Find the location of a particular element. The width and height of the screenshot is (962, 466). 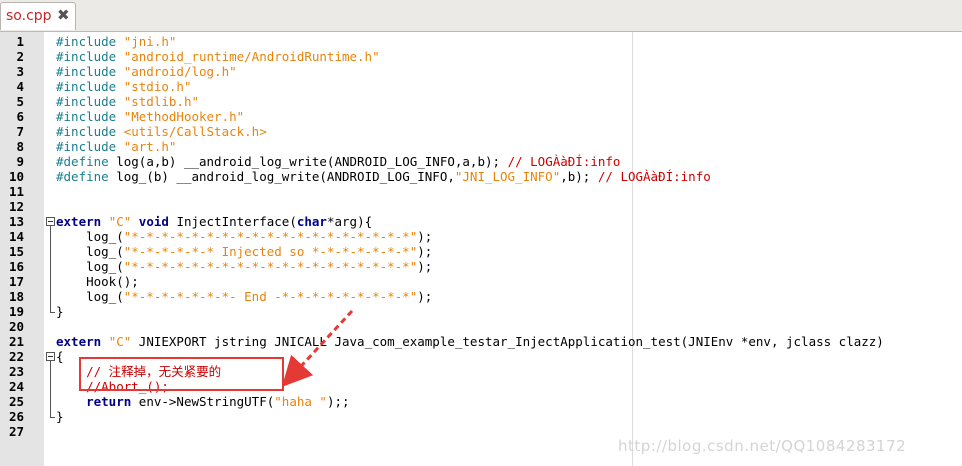

watermark: http://blog.csdn.net/QQ1084283172 is located at coordinates (762, 446).